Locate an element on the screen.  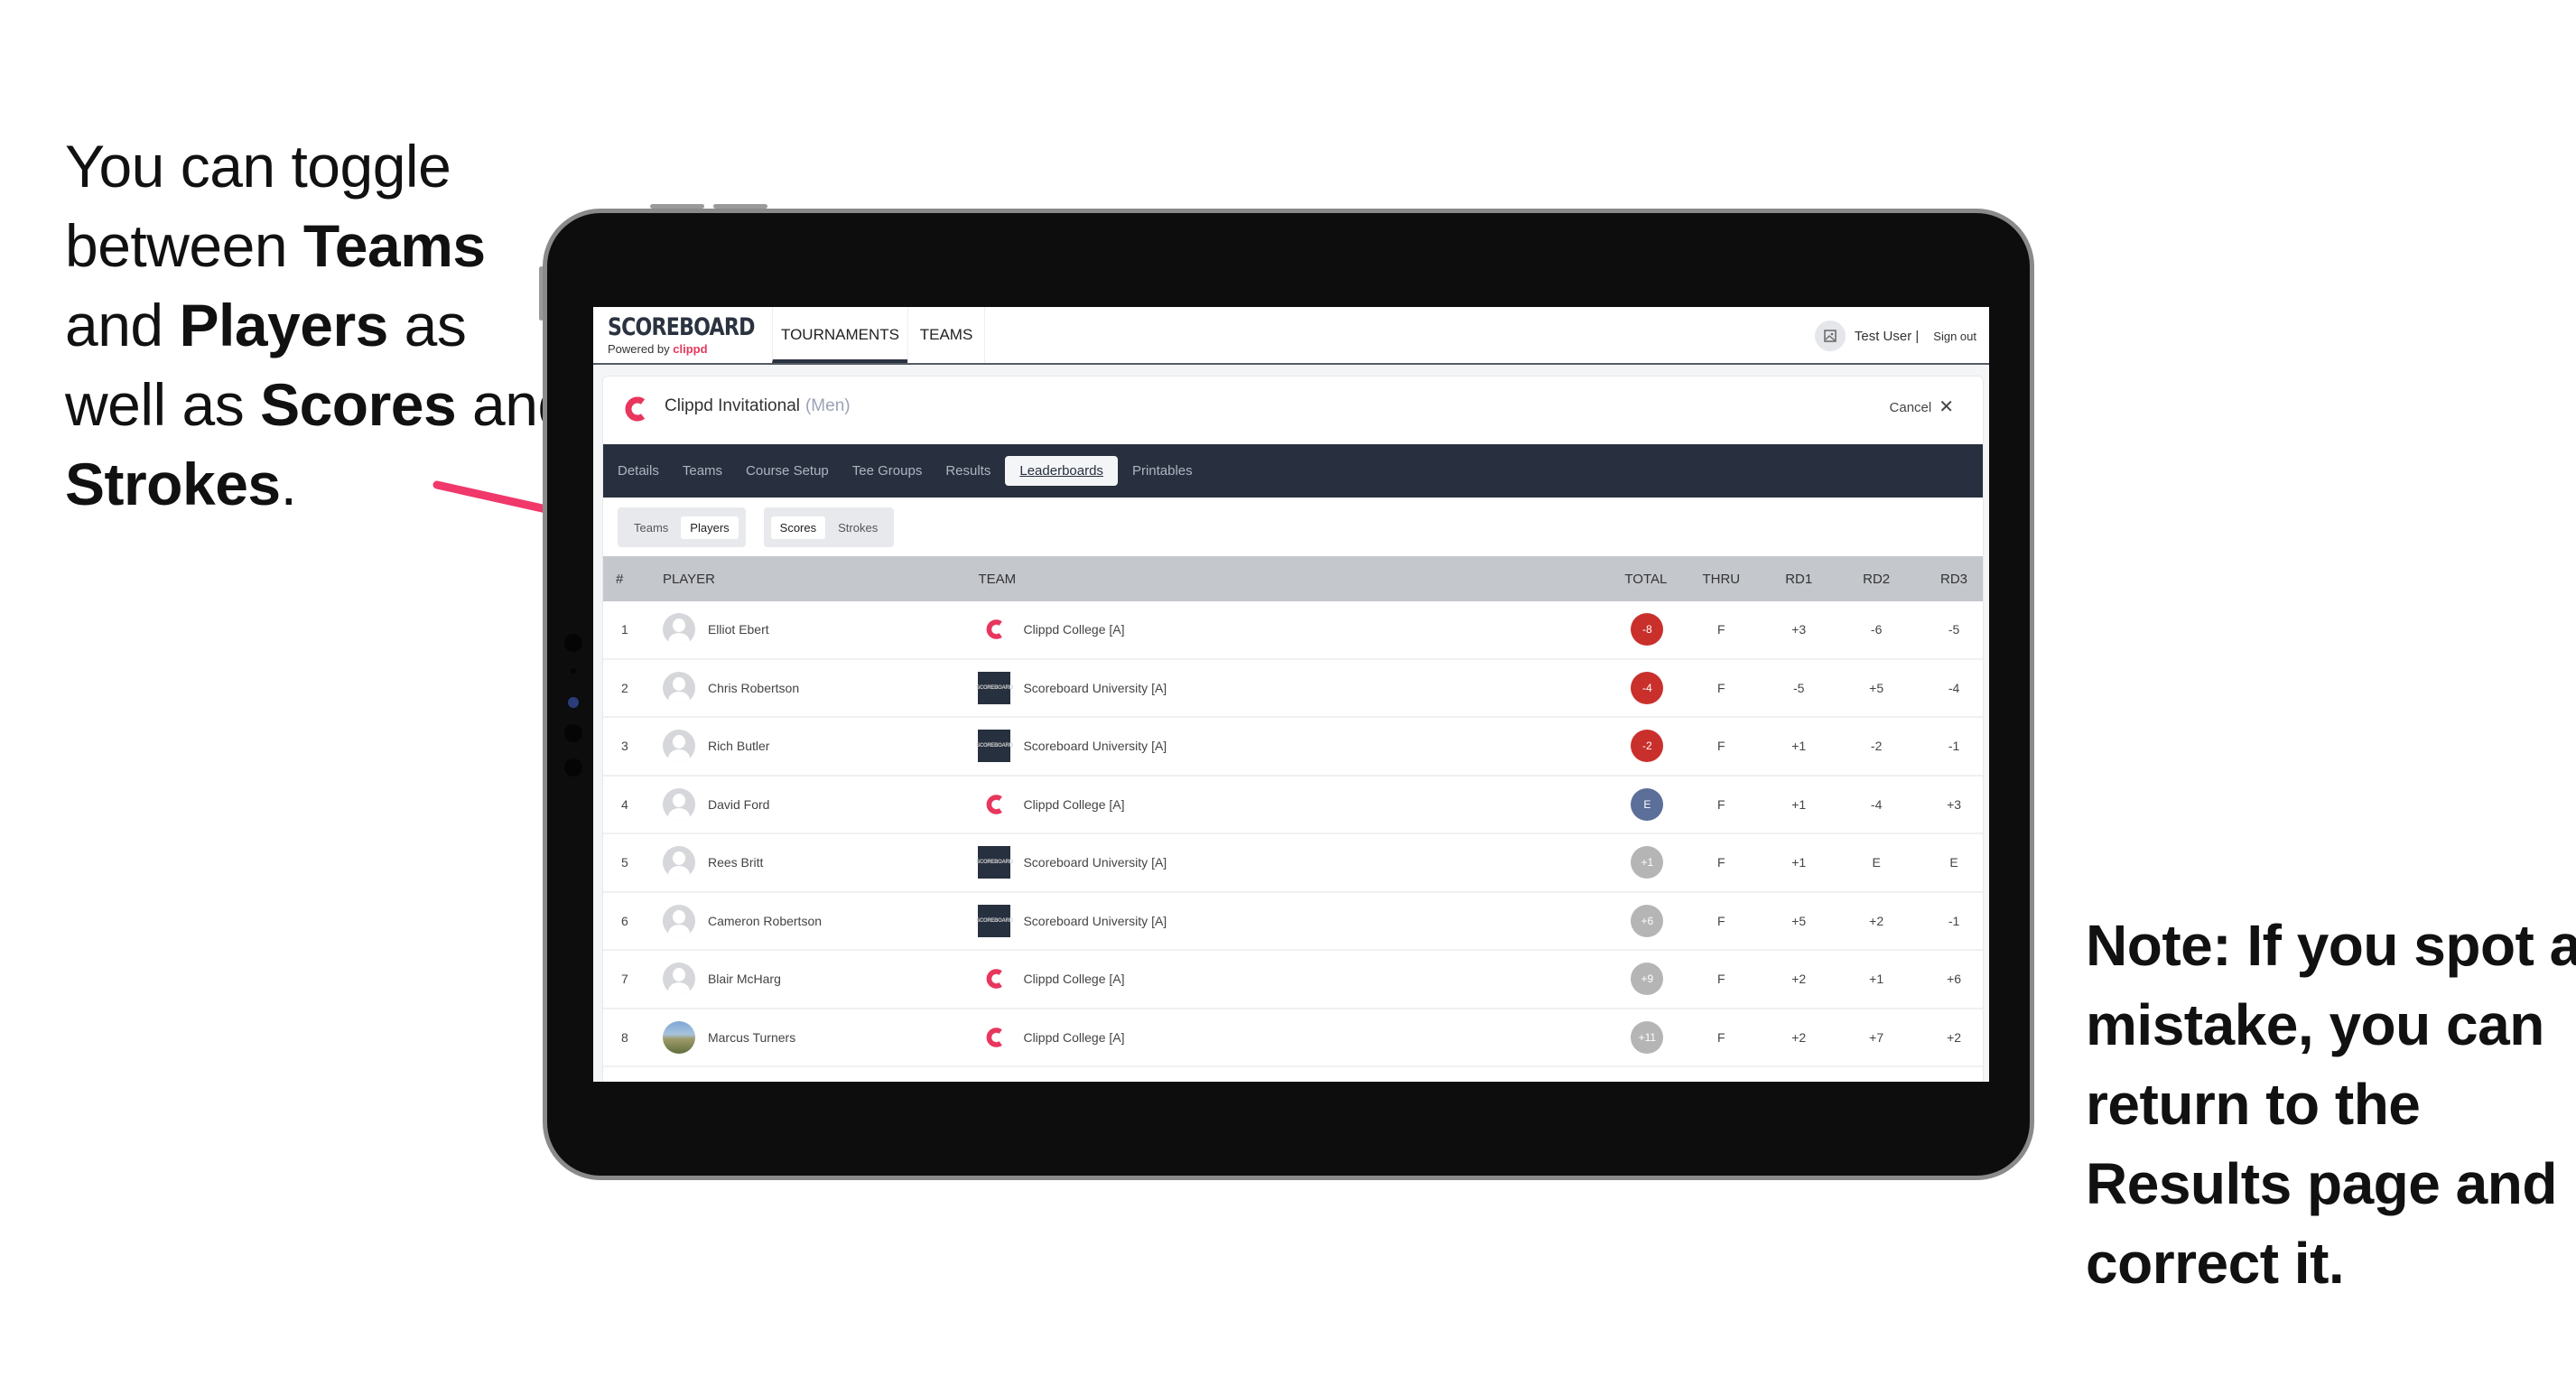
rd3-cell: -4 is located at coordinates (1954, 688).